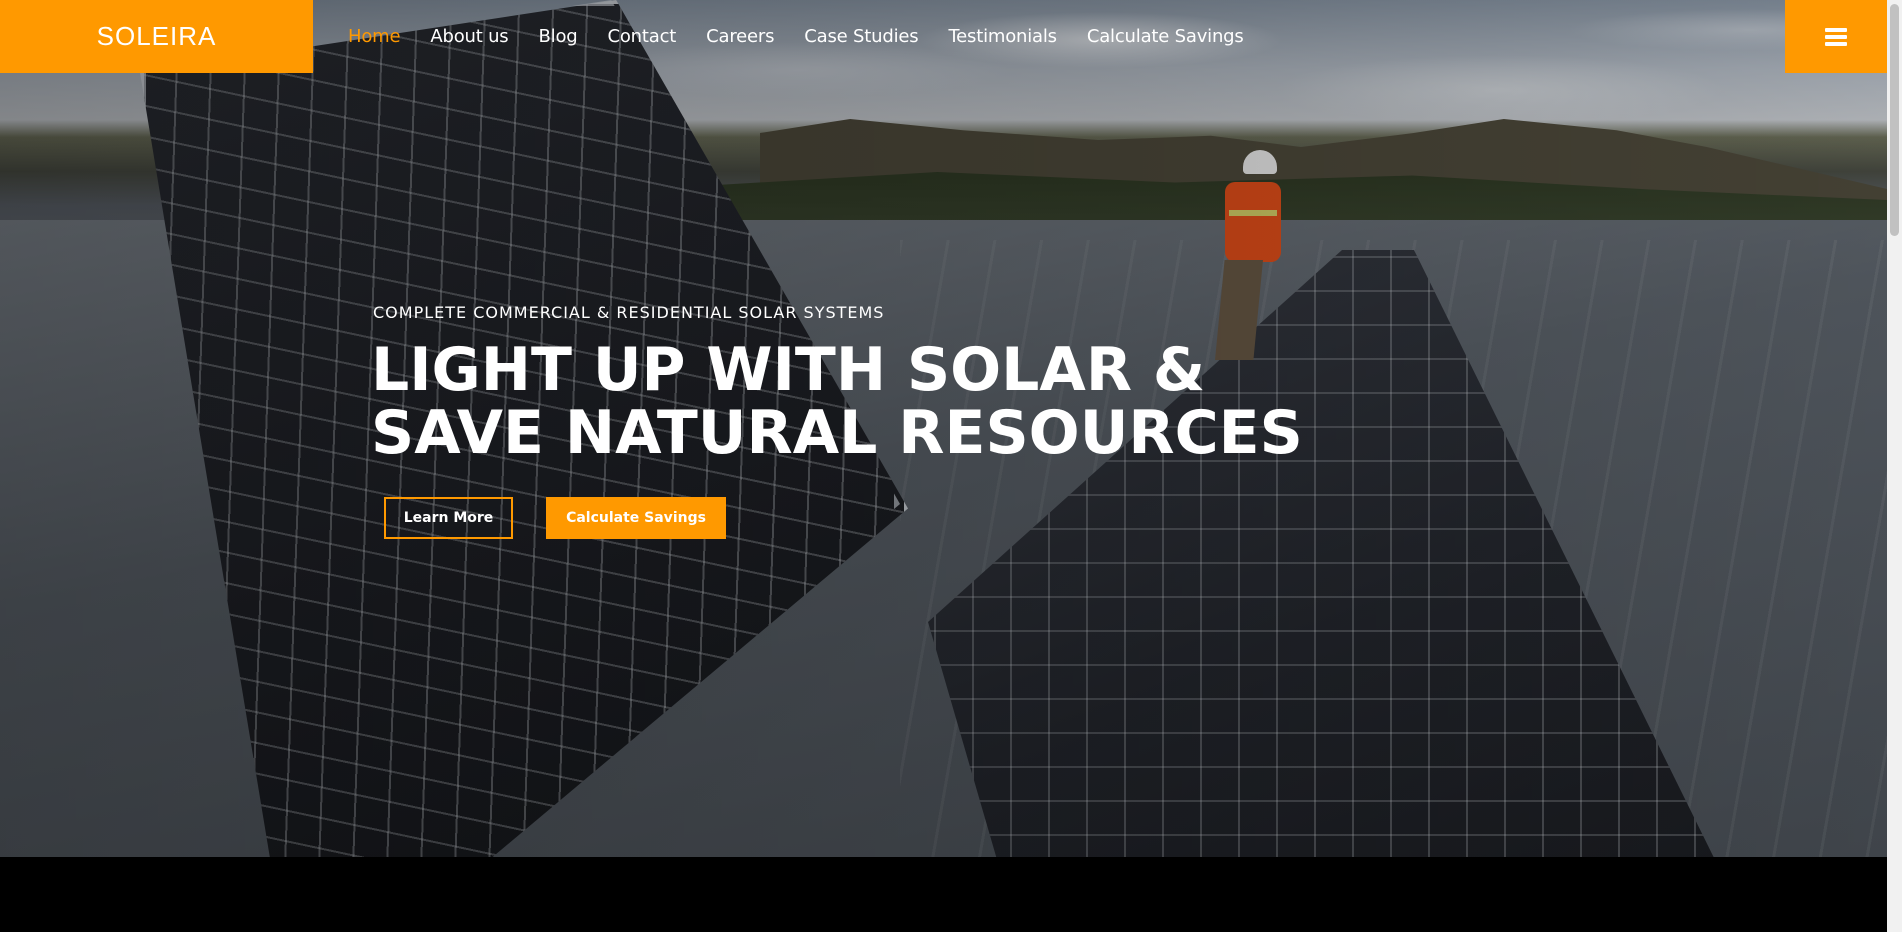 This screenshot has height=932, width=1902. I want to click on learn-more-button: Learn More, so click(448, 518).